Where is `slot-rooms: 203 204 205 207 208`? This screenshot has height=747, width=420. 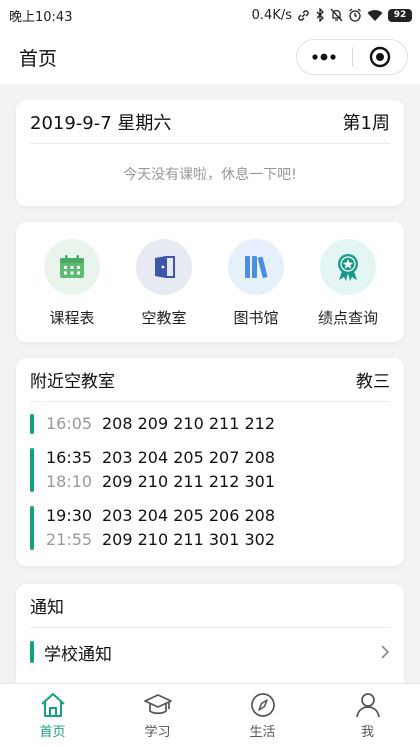
slot-rooms: 203 204 205 207 208 is located at coordinates (189, 457).